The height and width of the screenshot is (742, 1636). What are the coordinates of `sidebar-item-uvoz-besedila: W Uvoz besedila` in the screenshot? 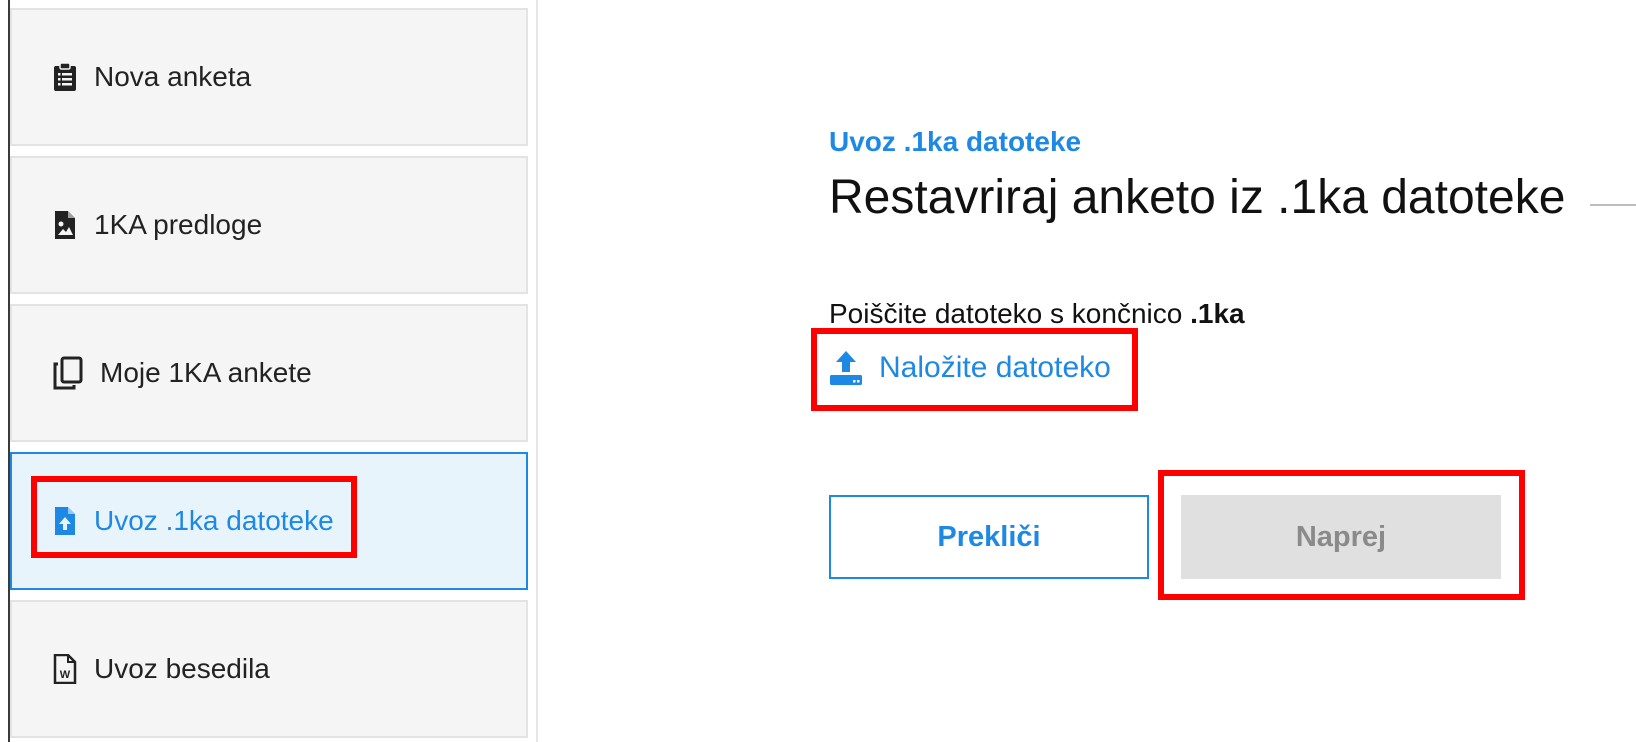 It's located at (269, 669).